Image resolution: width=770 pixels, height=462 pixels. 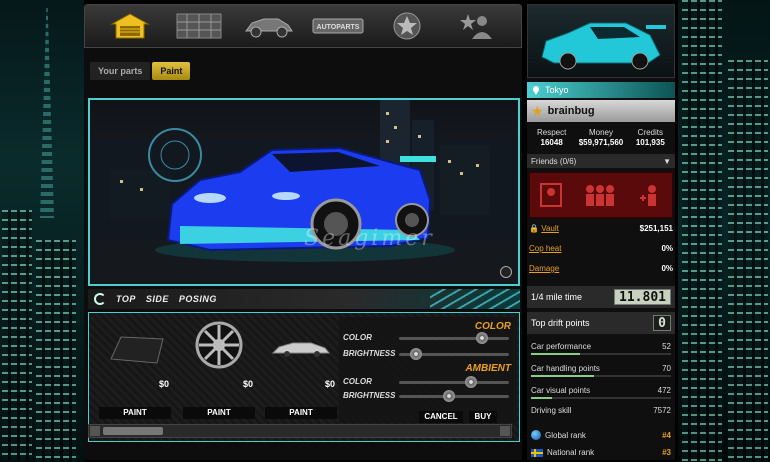 I want to click on window-tint-icon, so click(x=137, y=350).